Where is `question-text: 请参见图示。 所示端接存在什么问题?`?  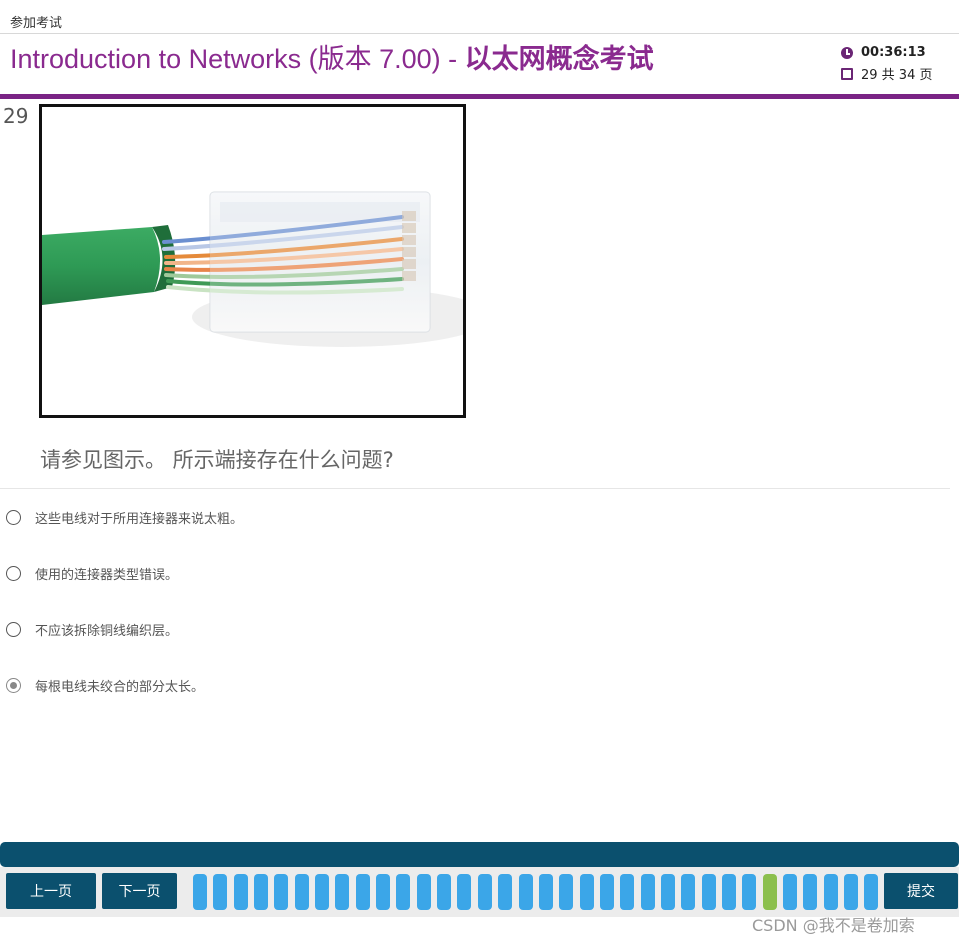
question-text: 请参见图示。 所示端接存在什么问题? is located at coordinates (217, 460).